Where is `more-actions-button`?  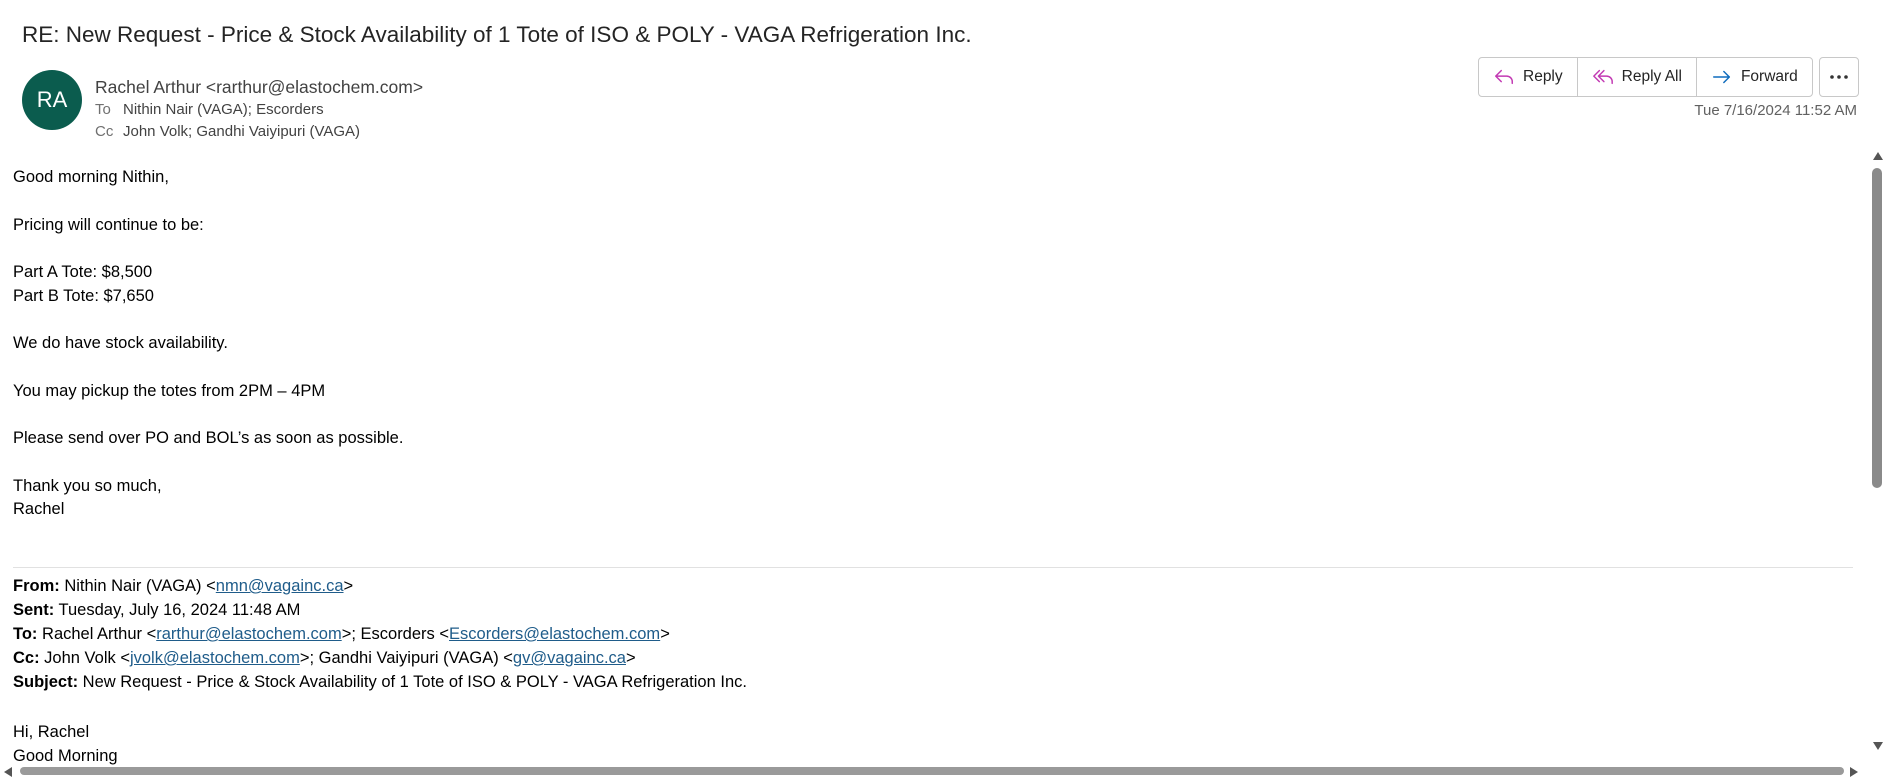
more-actions-button is located at coordinates (1839, 77).